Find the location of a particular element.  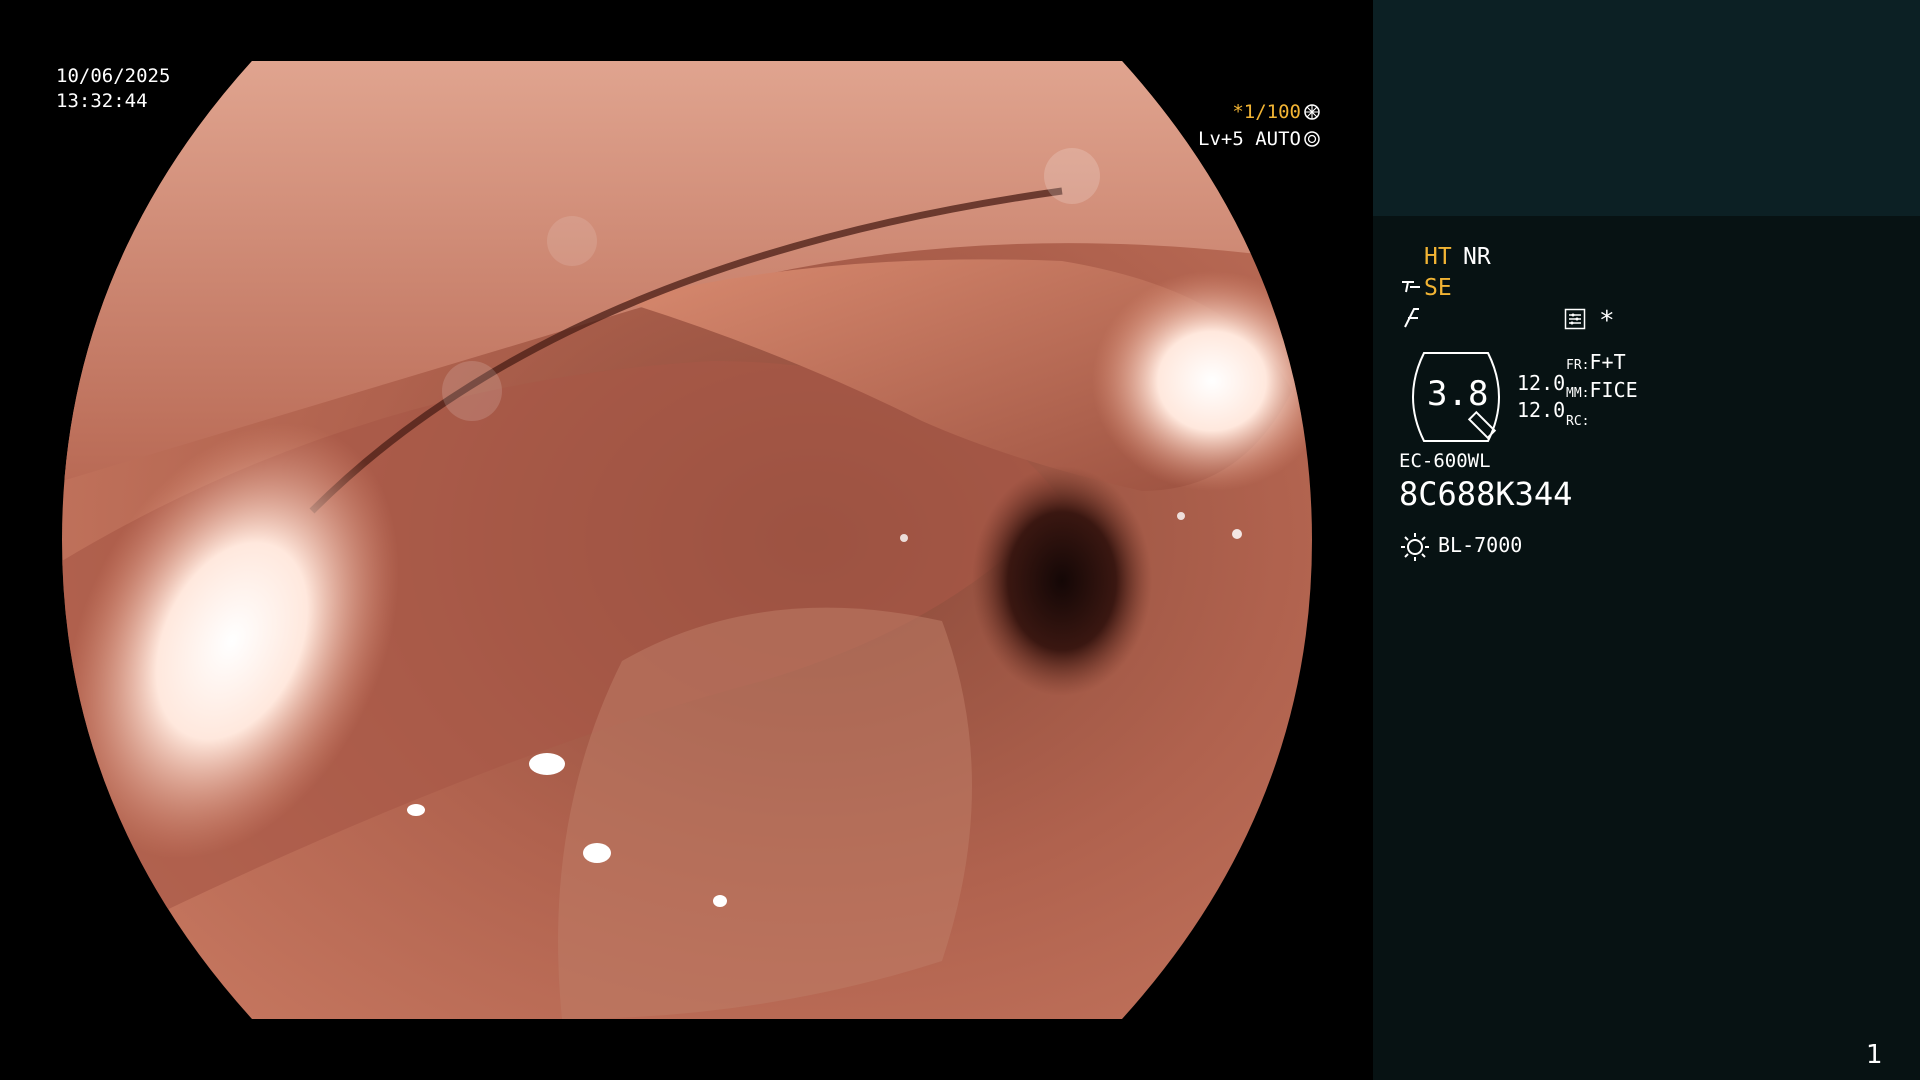

mm-label: MM: is located at coordinates (1578, 393).